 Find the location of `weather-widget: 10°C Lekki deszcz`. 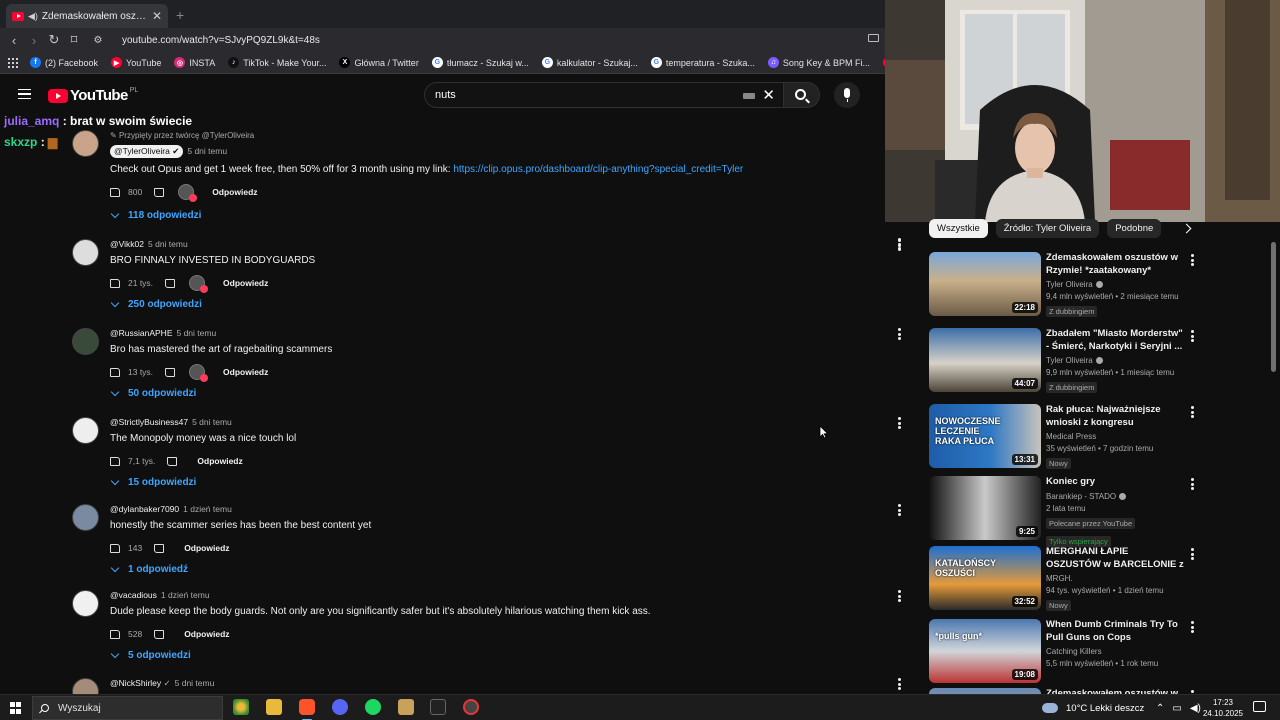

weather-widget: 10°C Lekki deszcz is located at coordinates (1093, 707).